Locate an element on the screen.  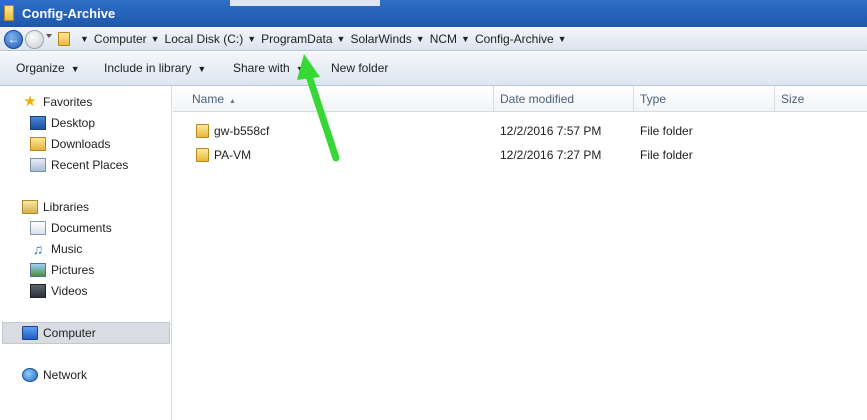
downloads-icon is located at coordinates (38, 144).